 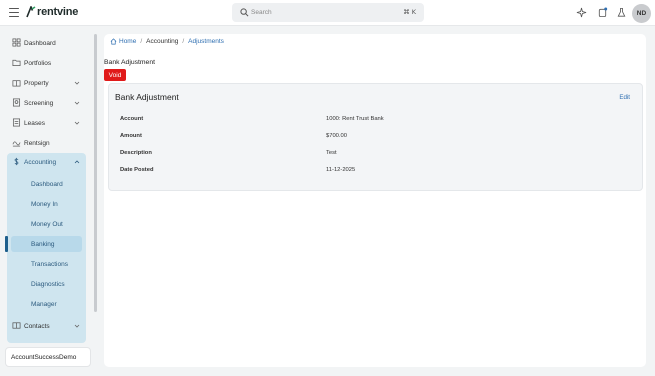 What do you see at coordinates (34, 123) in the screenshot?
I see `sidebar-item-label: Leases` at bounding box center [34, 123].